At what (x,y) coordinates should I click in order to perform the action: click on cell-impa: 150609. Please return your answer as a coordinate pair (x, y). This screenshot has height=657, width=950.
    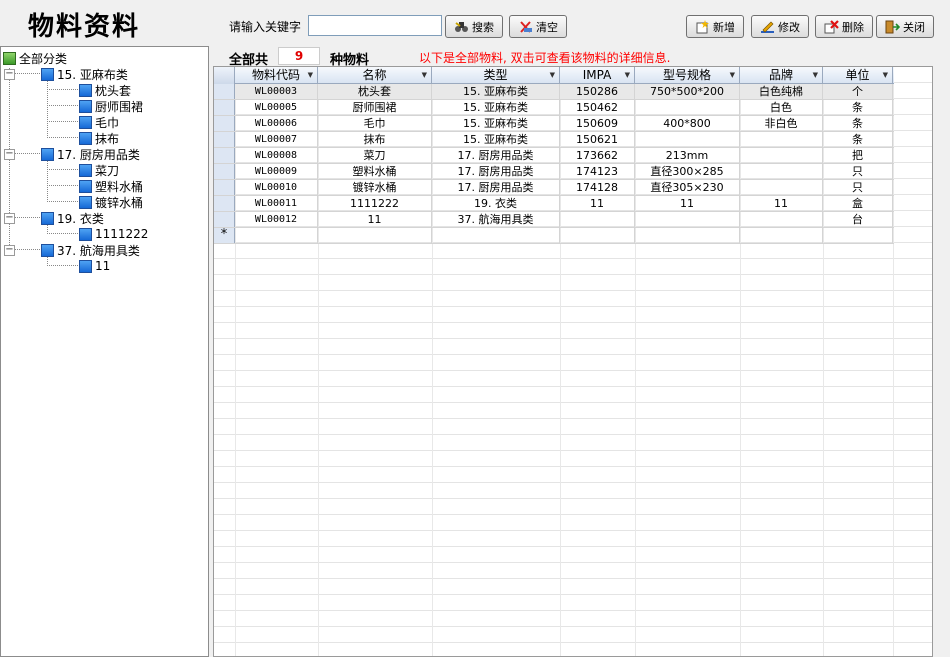
    Looking at the image, I should click on (597, 123).